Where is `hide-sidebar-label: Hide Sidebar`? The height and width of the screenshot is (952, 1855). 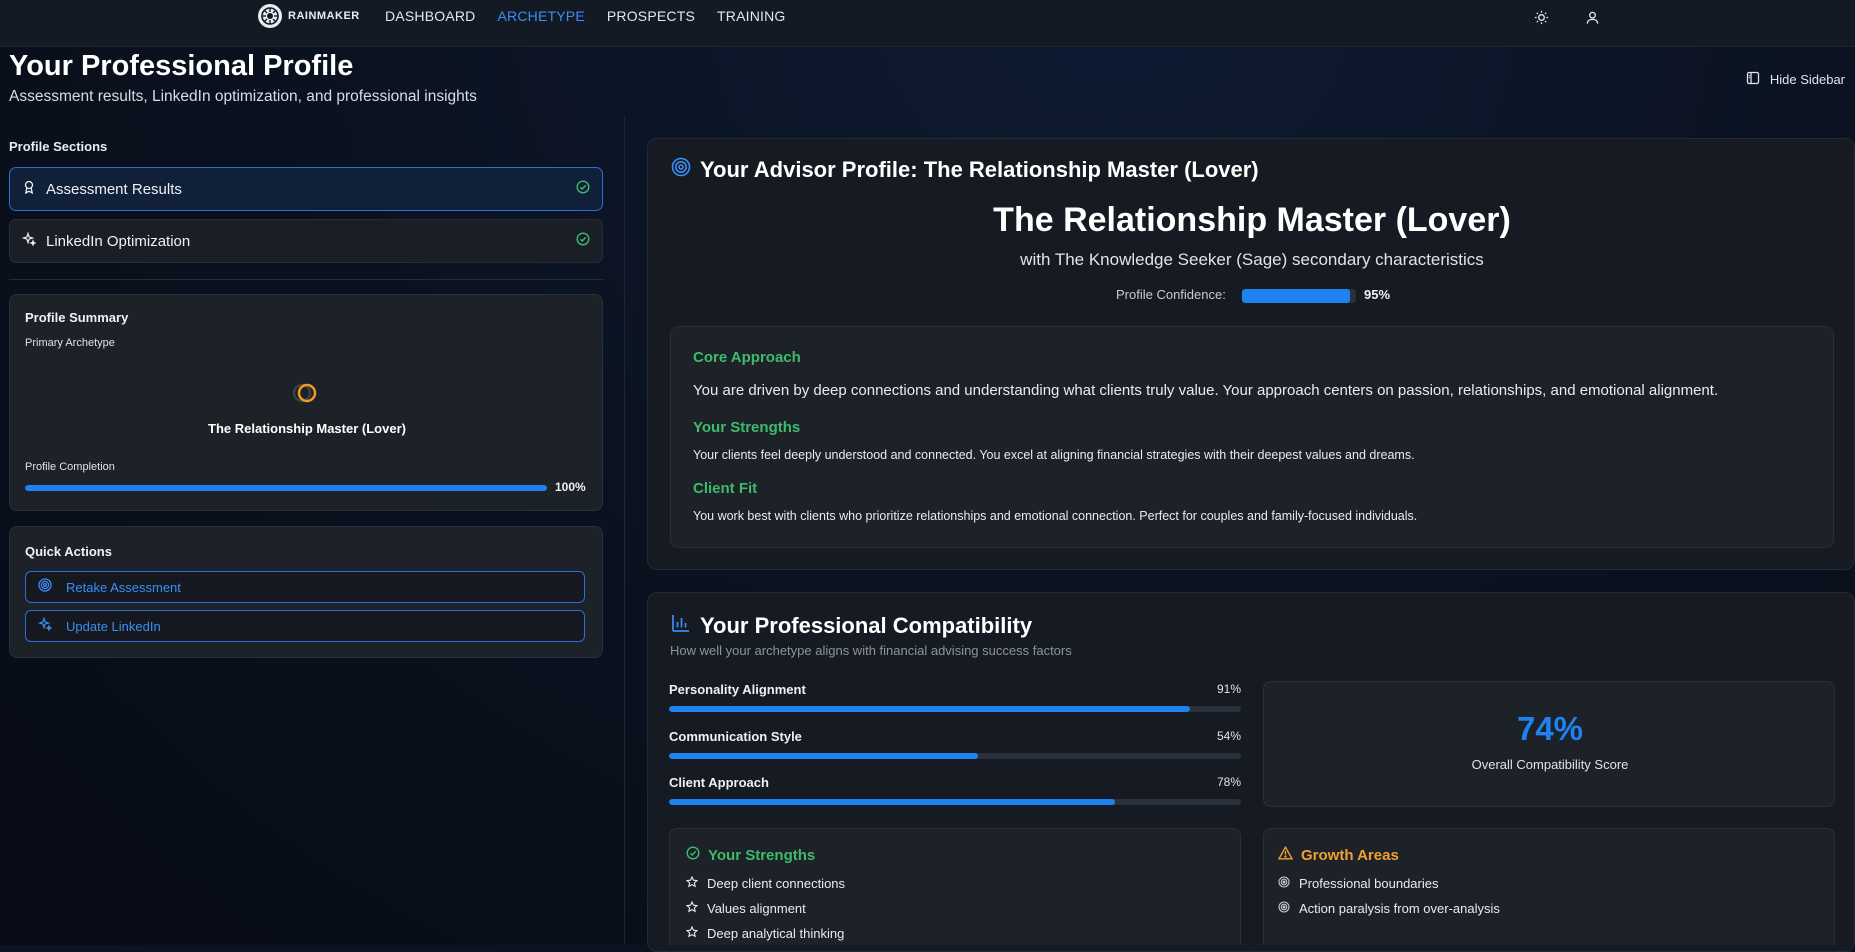 hide-sidebar-label: Hide Sidebar is located at coordinates (1807, 79).